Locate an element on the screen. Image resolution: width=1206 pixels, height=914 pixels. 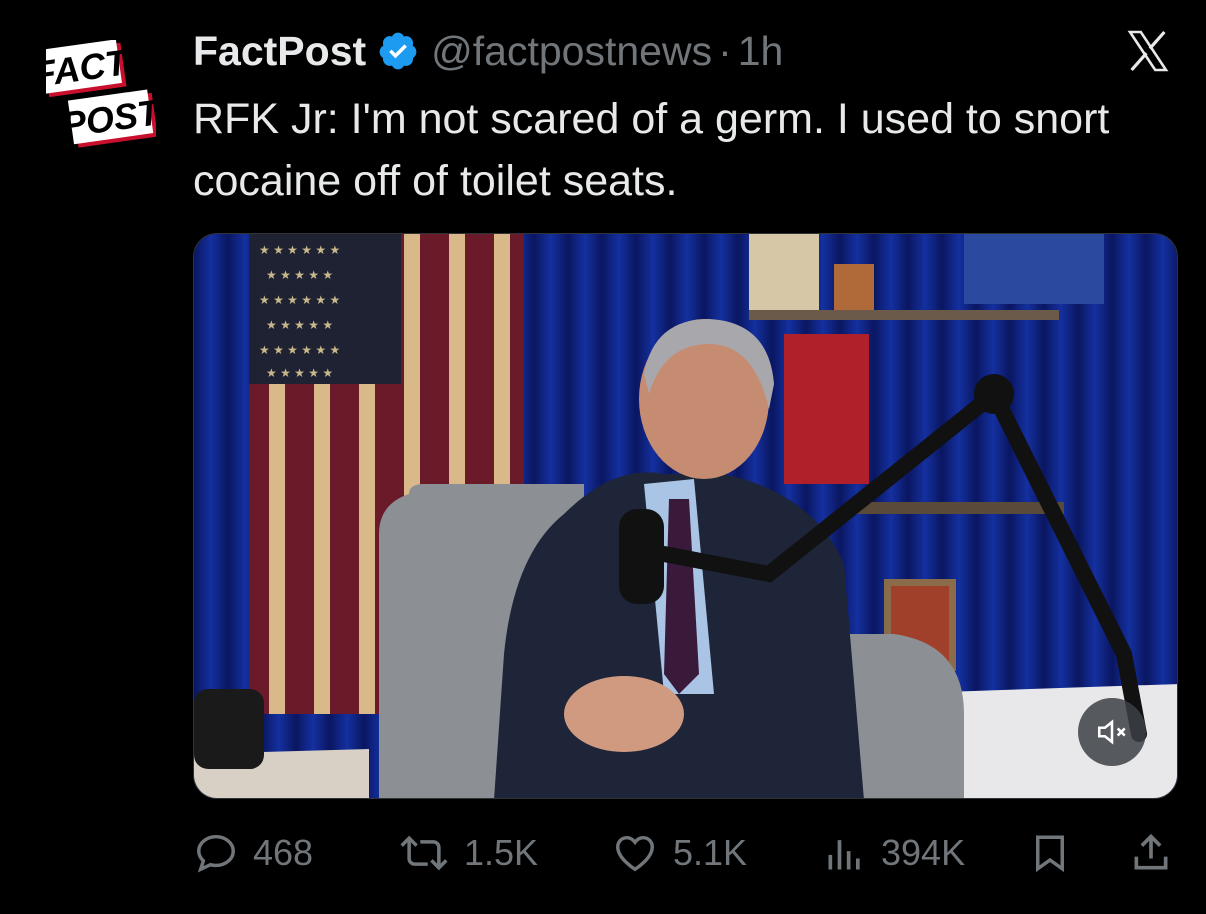
reply-button: 468 is located at coordinates (253, 853).